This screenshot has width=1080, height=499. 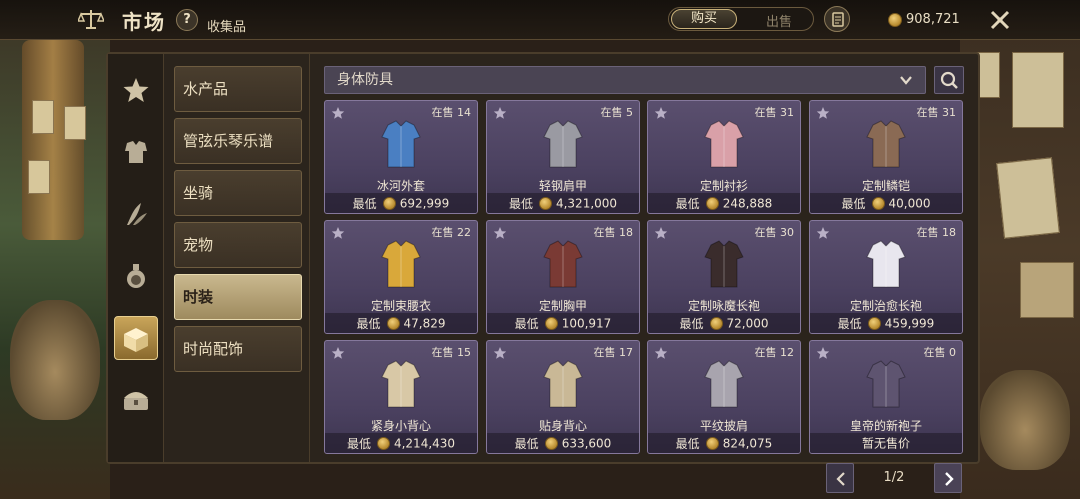 I want to click on item-card: 在售 17 贴身背心 最低 633,600, so click(x=563, y=397).